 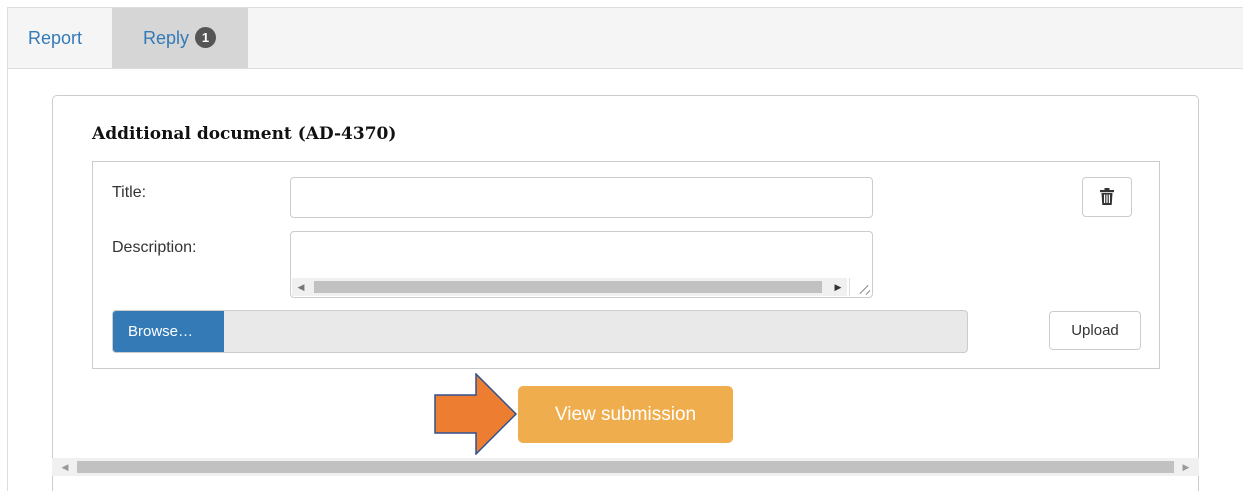 I want to click on horizontal-scrollbar: ◀ ▶, so click(x=625, y=467).